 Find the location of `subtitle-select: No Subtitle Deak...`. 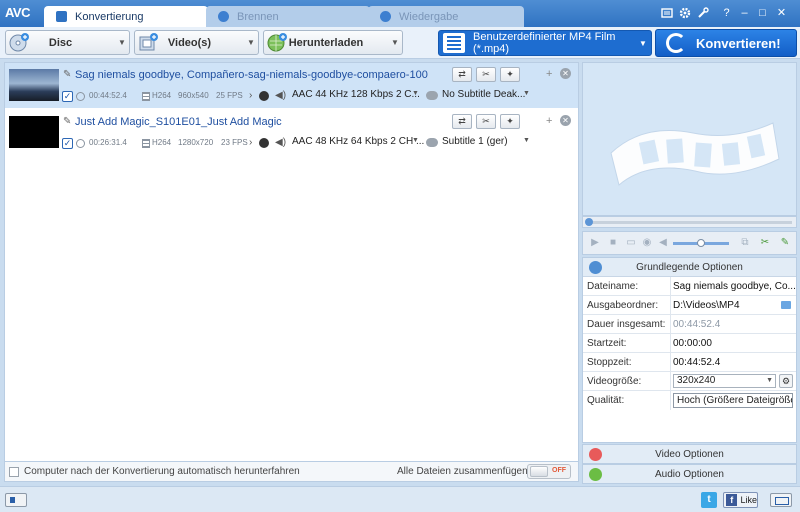

subtitle-select: No Subtitle Deak... is located at coordinates (483, 94).